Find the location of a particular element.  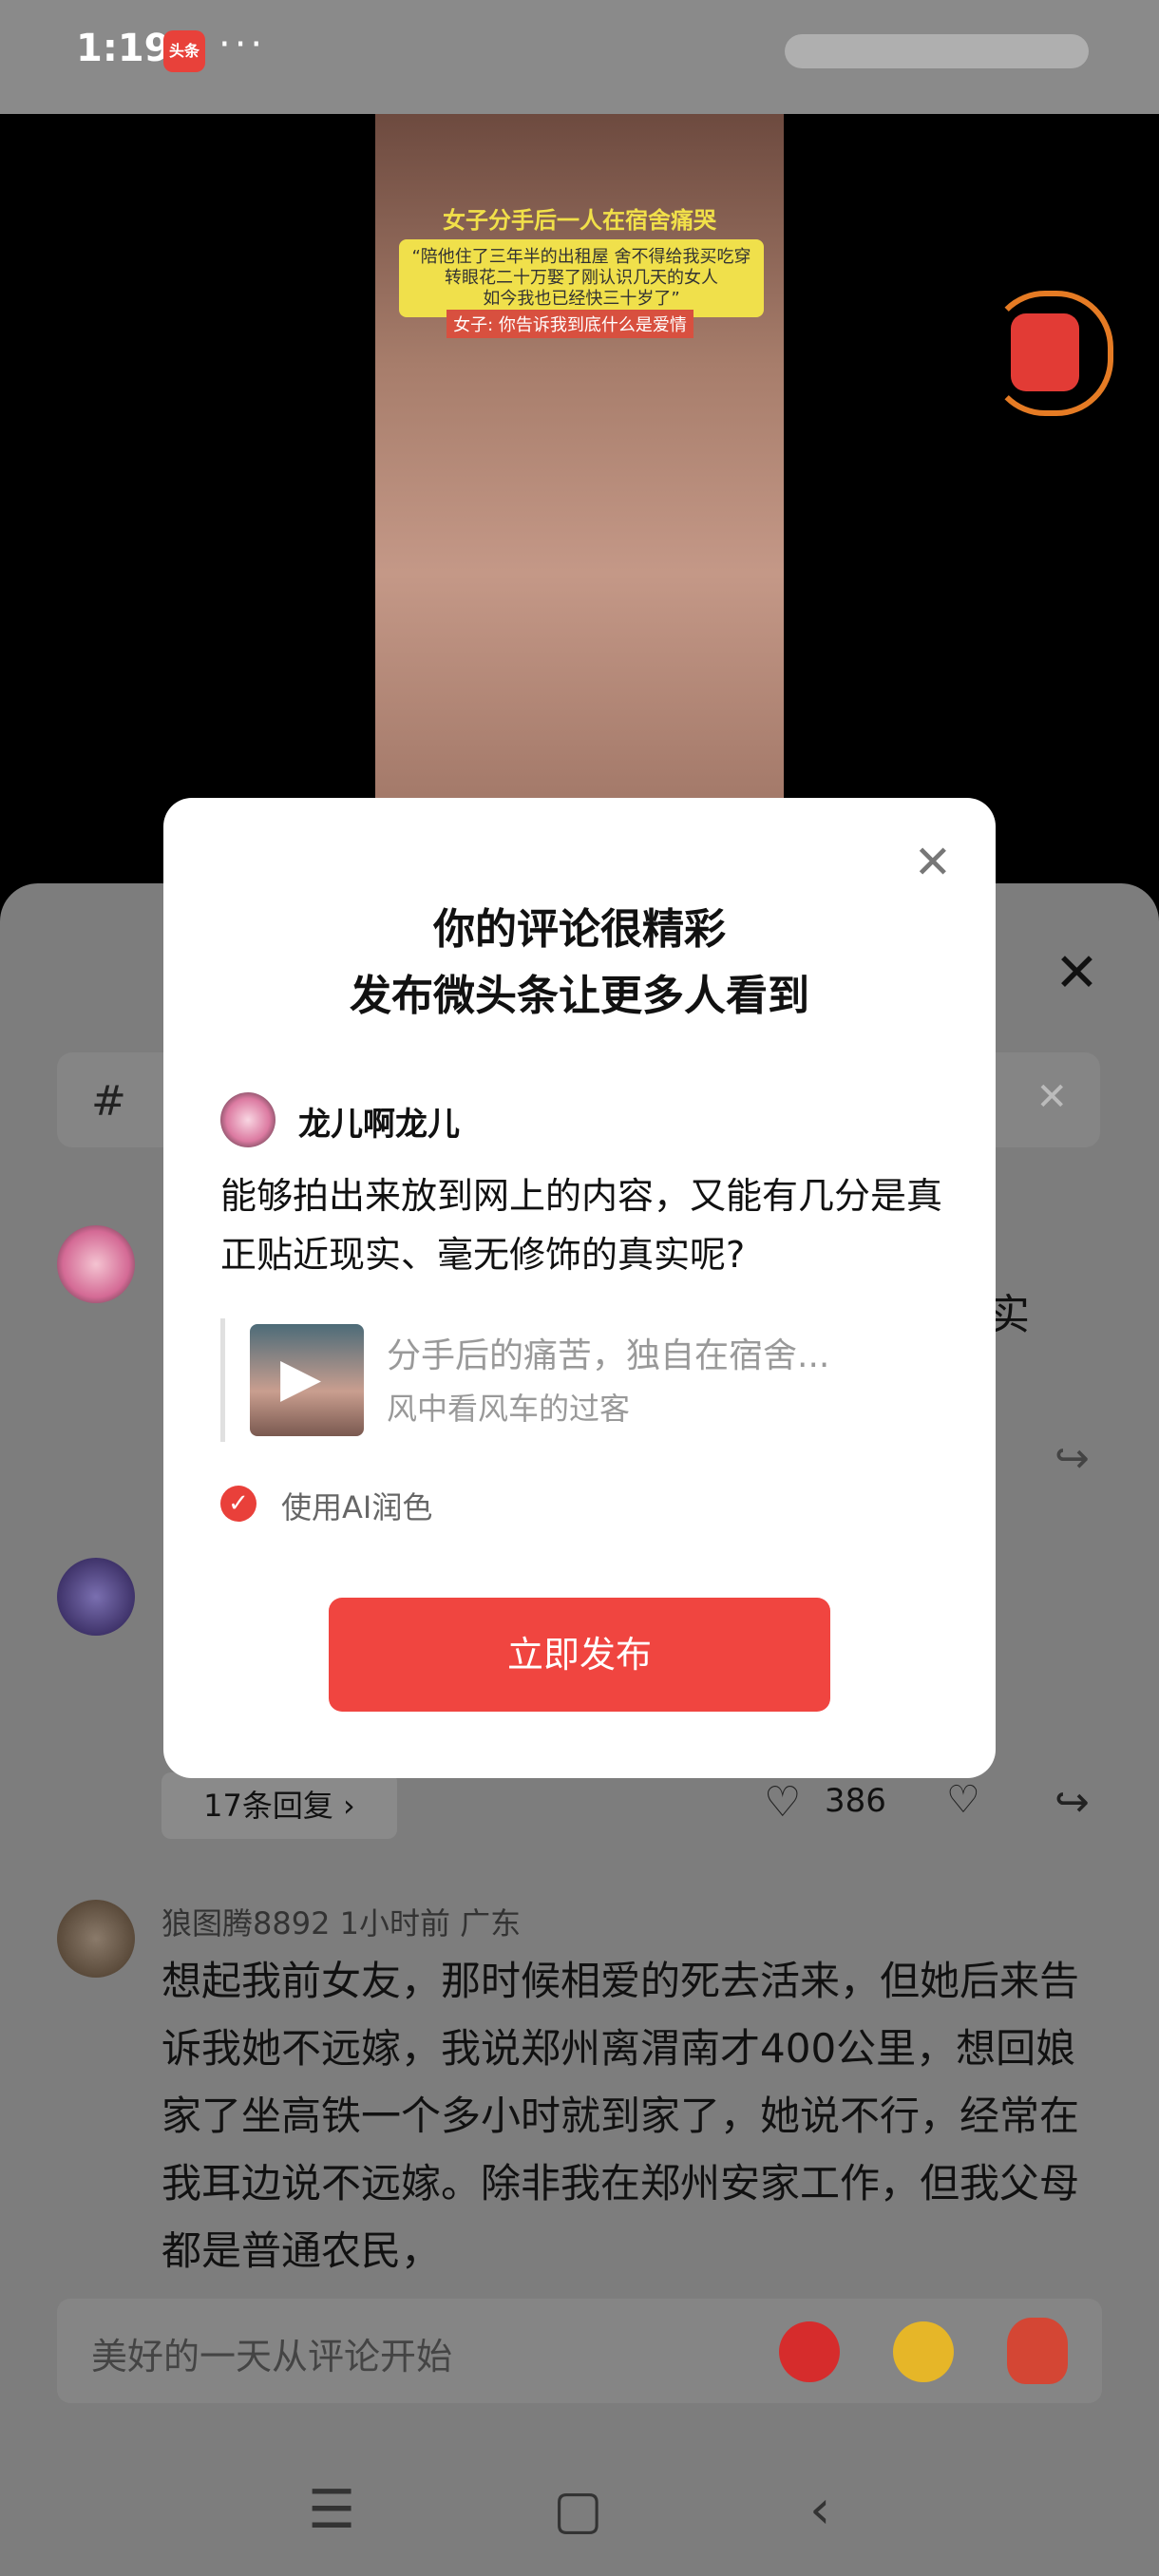

dialog-title-line2: 发布微头条让更多人看到 is located at coordinates (579, 996).